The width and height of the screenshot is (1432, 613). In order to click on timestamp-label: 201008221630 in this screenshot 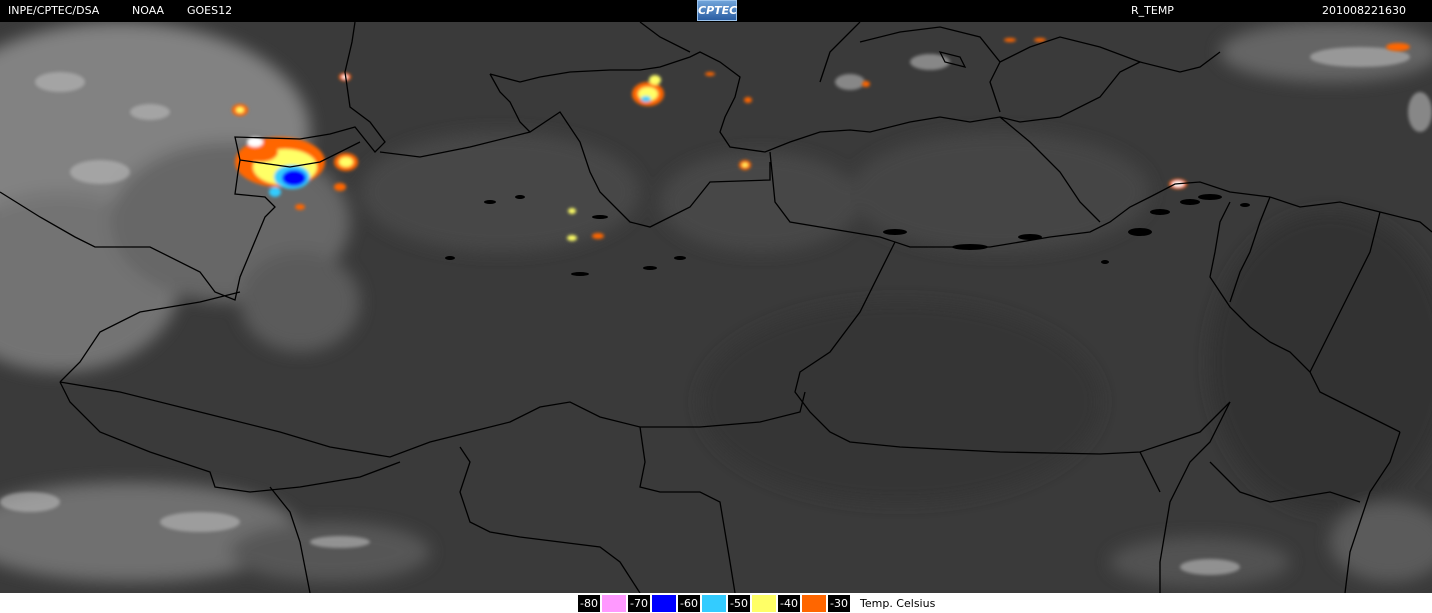, I will do `click(1364, 10)`.